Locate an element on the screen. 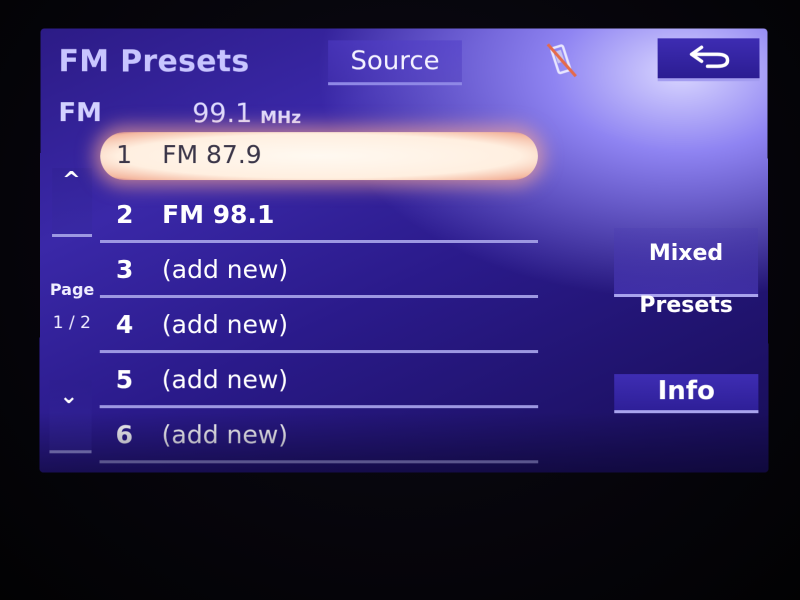 This screenshot has width=800, height=600. back-button is located at coordinates (708, 60).